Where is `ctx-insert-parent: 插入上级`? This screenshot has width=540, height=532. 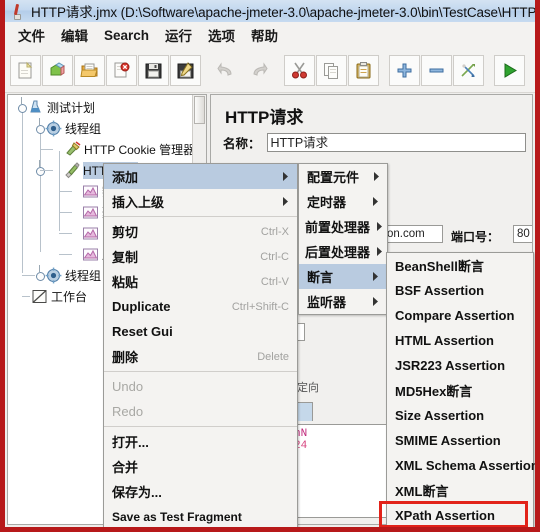 ctx-insert-parent: 插入上级 is located at coordinates (200, 201).